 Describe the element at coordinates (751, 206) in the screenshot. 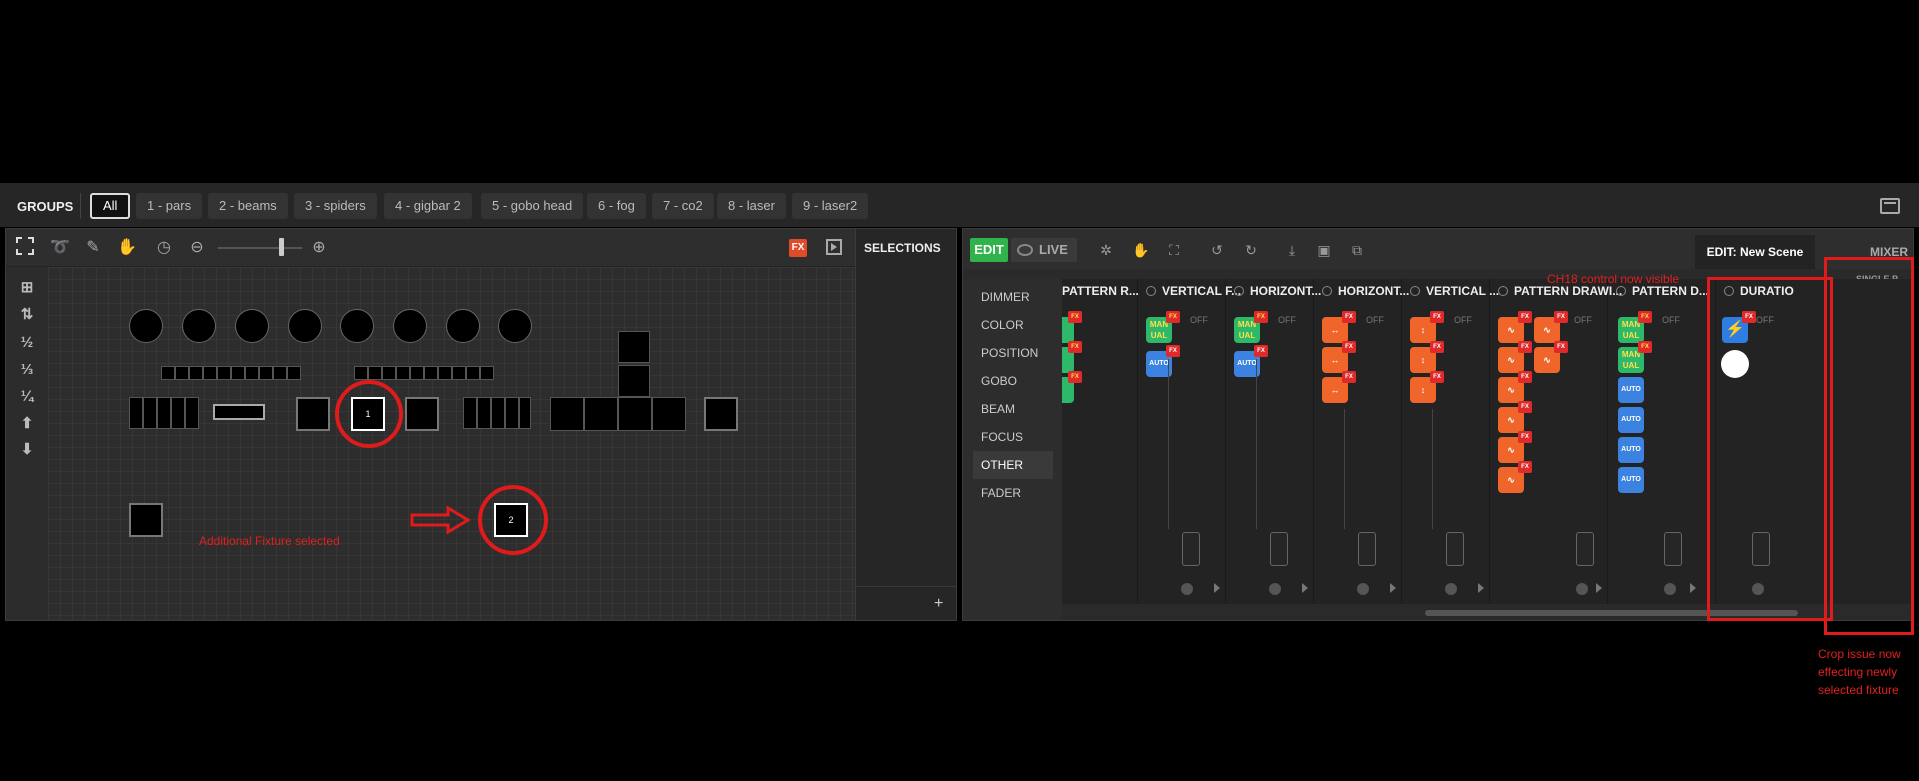

I see `group-tab-laser: 8 - laser` at that location.